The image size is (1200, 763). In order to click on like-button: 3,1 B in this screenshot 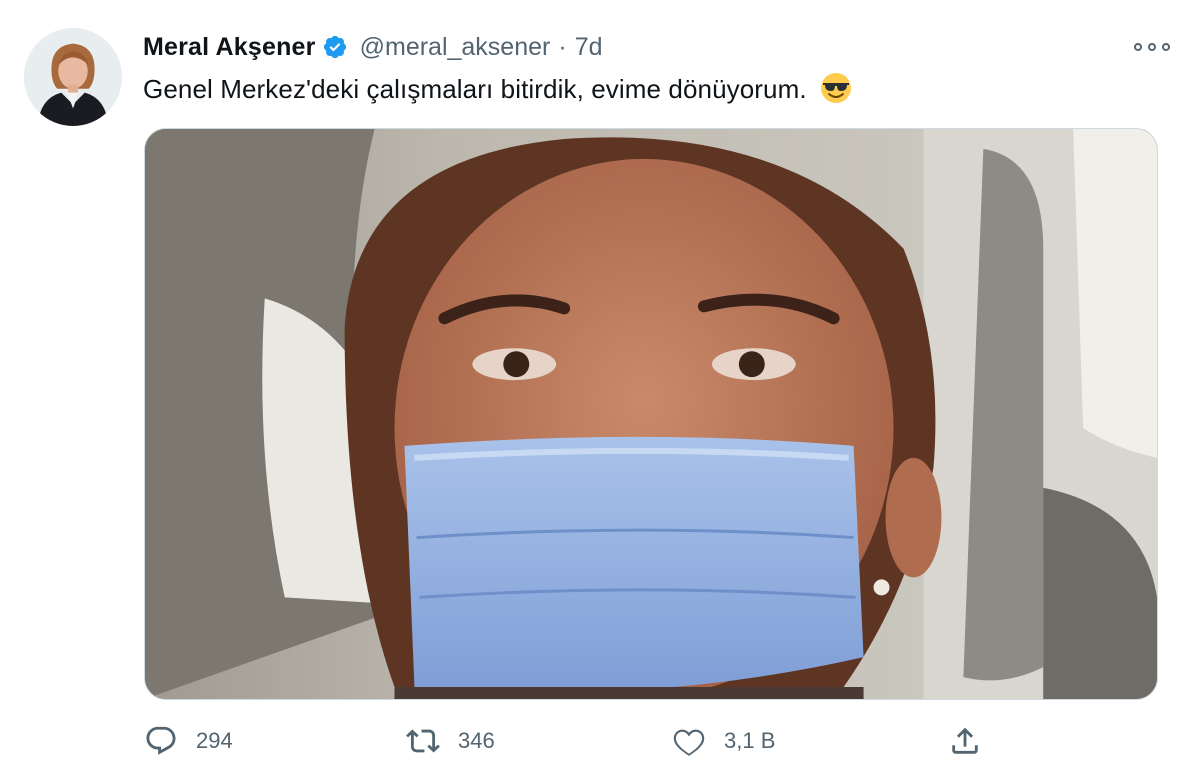, I will do `click(723, 741)`.